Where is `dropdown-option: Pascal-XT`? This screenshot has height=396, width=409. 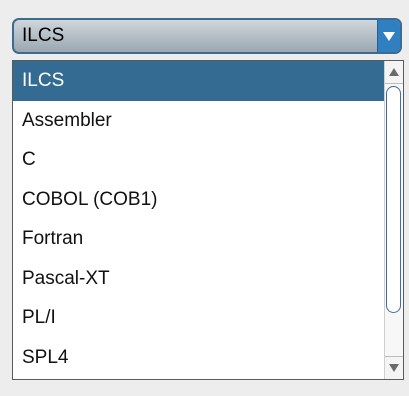 dropdown-option: Pascal-XT is located at coordinates (199, 279).